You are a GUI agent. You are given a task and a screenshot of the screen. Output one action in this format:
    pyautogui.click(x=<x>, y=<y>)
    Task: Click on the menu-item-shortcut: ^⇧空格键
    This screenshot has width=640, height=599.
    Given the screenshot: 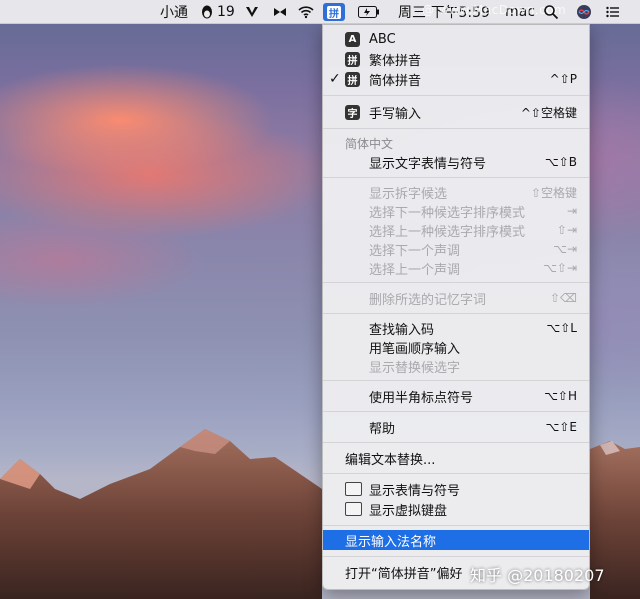 What is the action you would take?
    pyautogui.click(x=548, y=112)
    